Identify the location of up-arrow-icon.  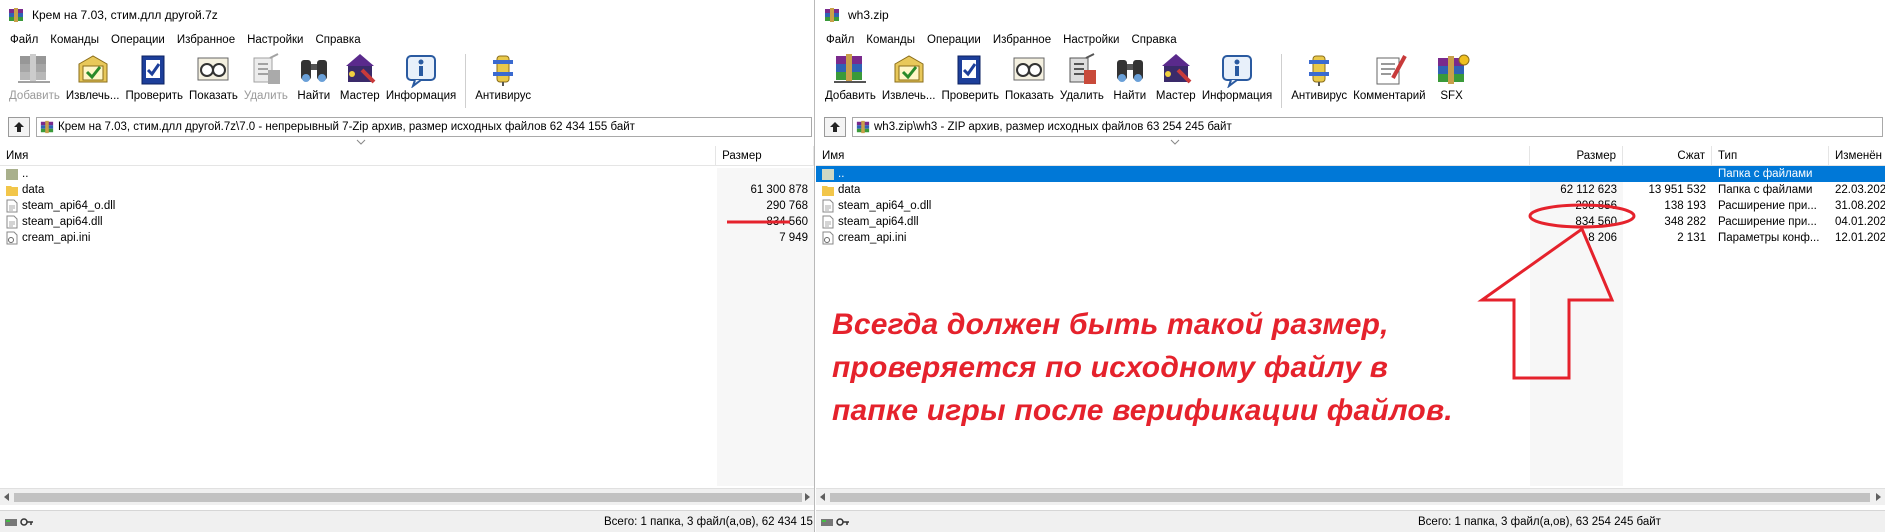
(835, 127).